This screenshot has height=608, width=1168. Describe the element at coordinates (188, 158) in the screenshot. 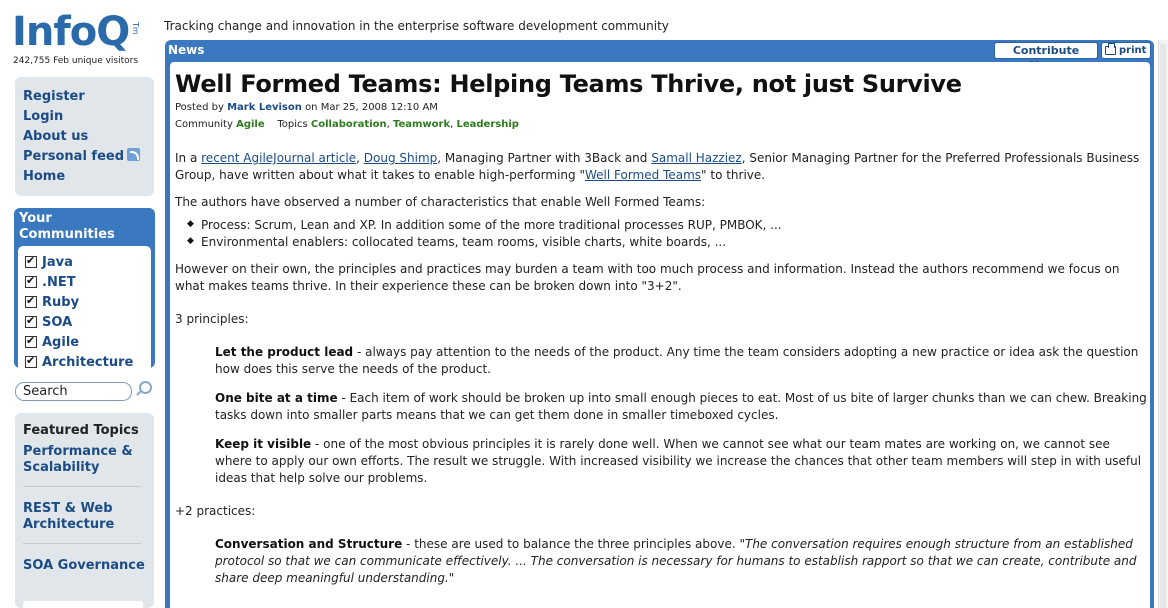

I see `intro-text: In a` at that location.